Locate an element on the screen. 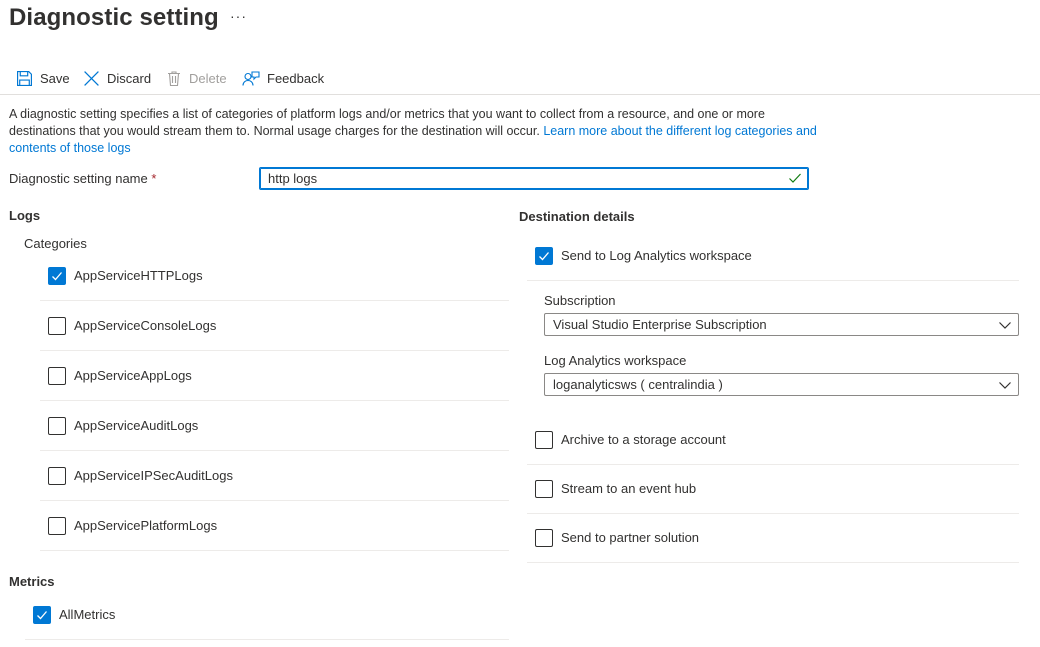 This screenshot has height=647, width=1040. discard-label: Discard is located at coordinates (129, 78).